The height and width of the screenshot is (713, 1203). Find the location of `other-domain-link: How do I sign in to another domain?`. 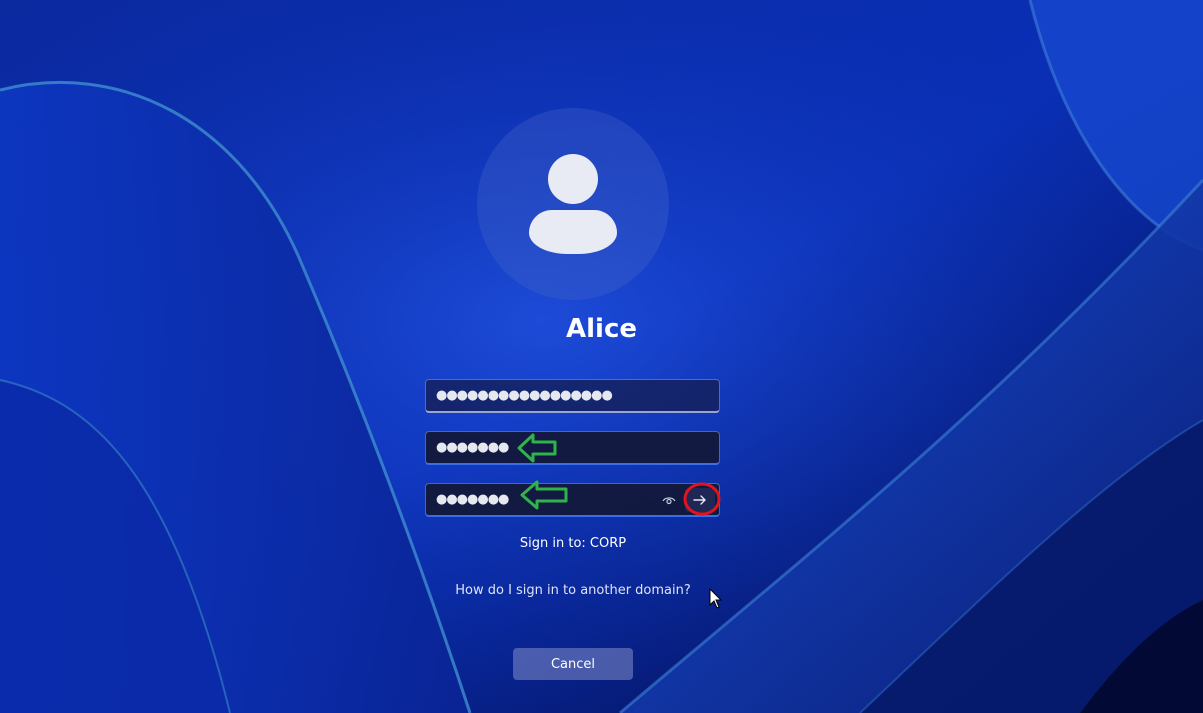

other-domain-link: How do I sign in to another domain? is located at coordinates (573, 590).